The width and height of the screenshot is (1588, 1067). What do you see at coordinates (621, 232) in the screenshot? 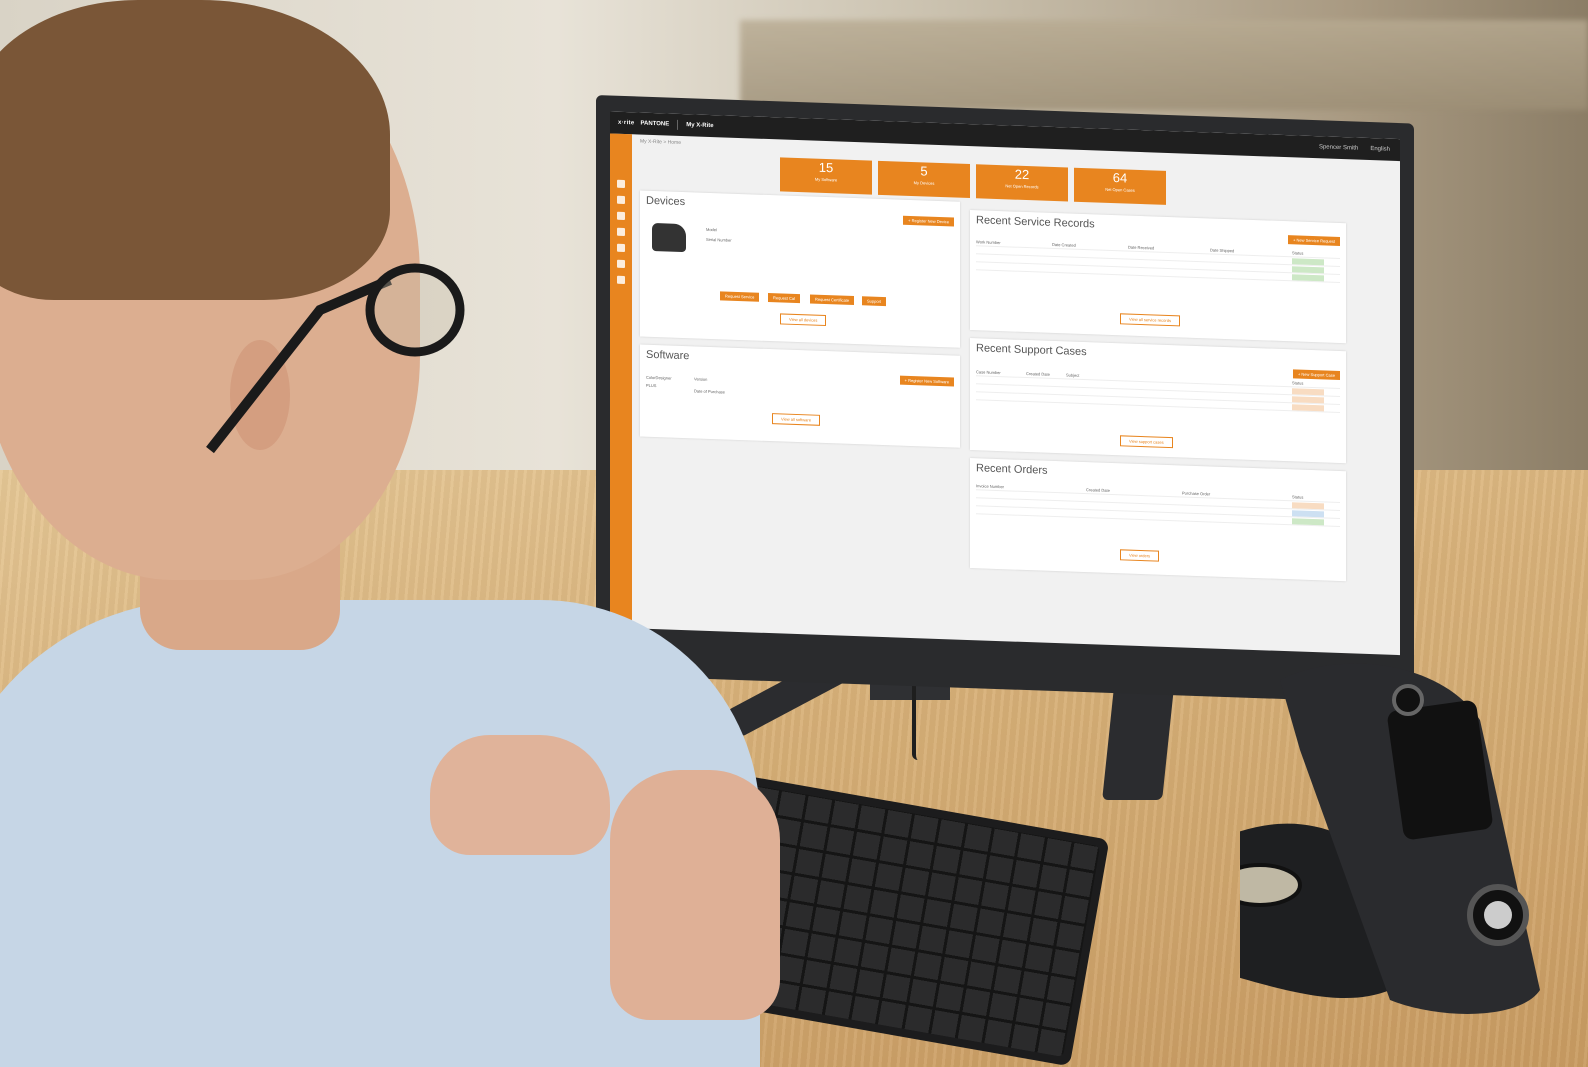
I see `sidebar-service-icon` at bounding box center [621, 232].